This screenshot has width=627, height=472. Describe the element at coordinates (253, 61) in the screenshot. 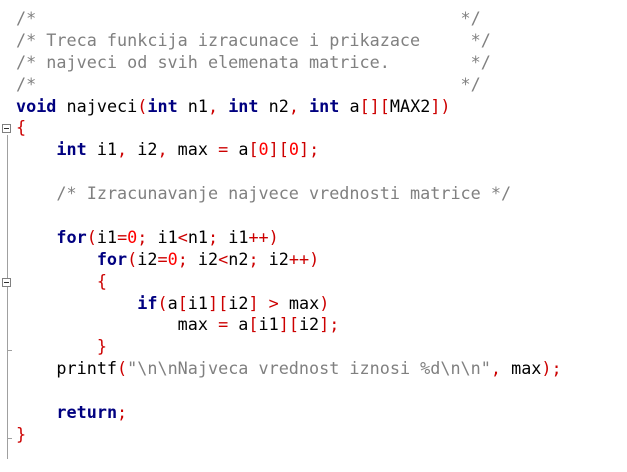

I see `code-token: /* najveci od svih elemenata matrice. */` at that location.